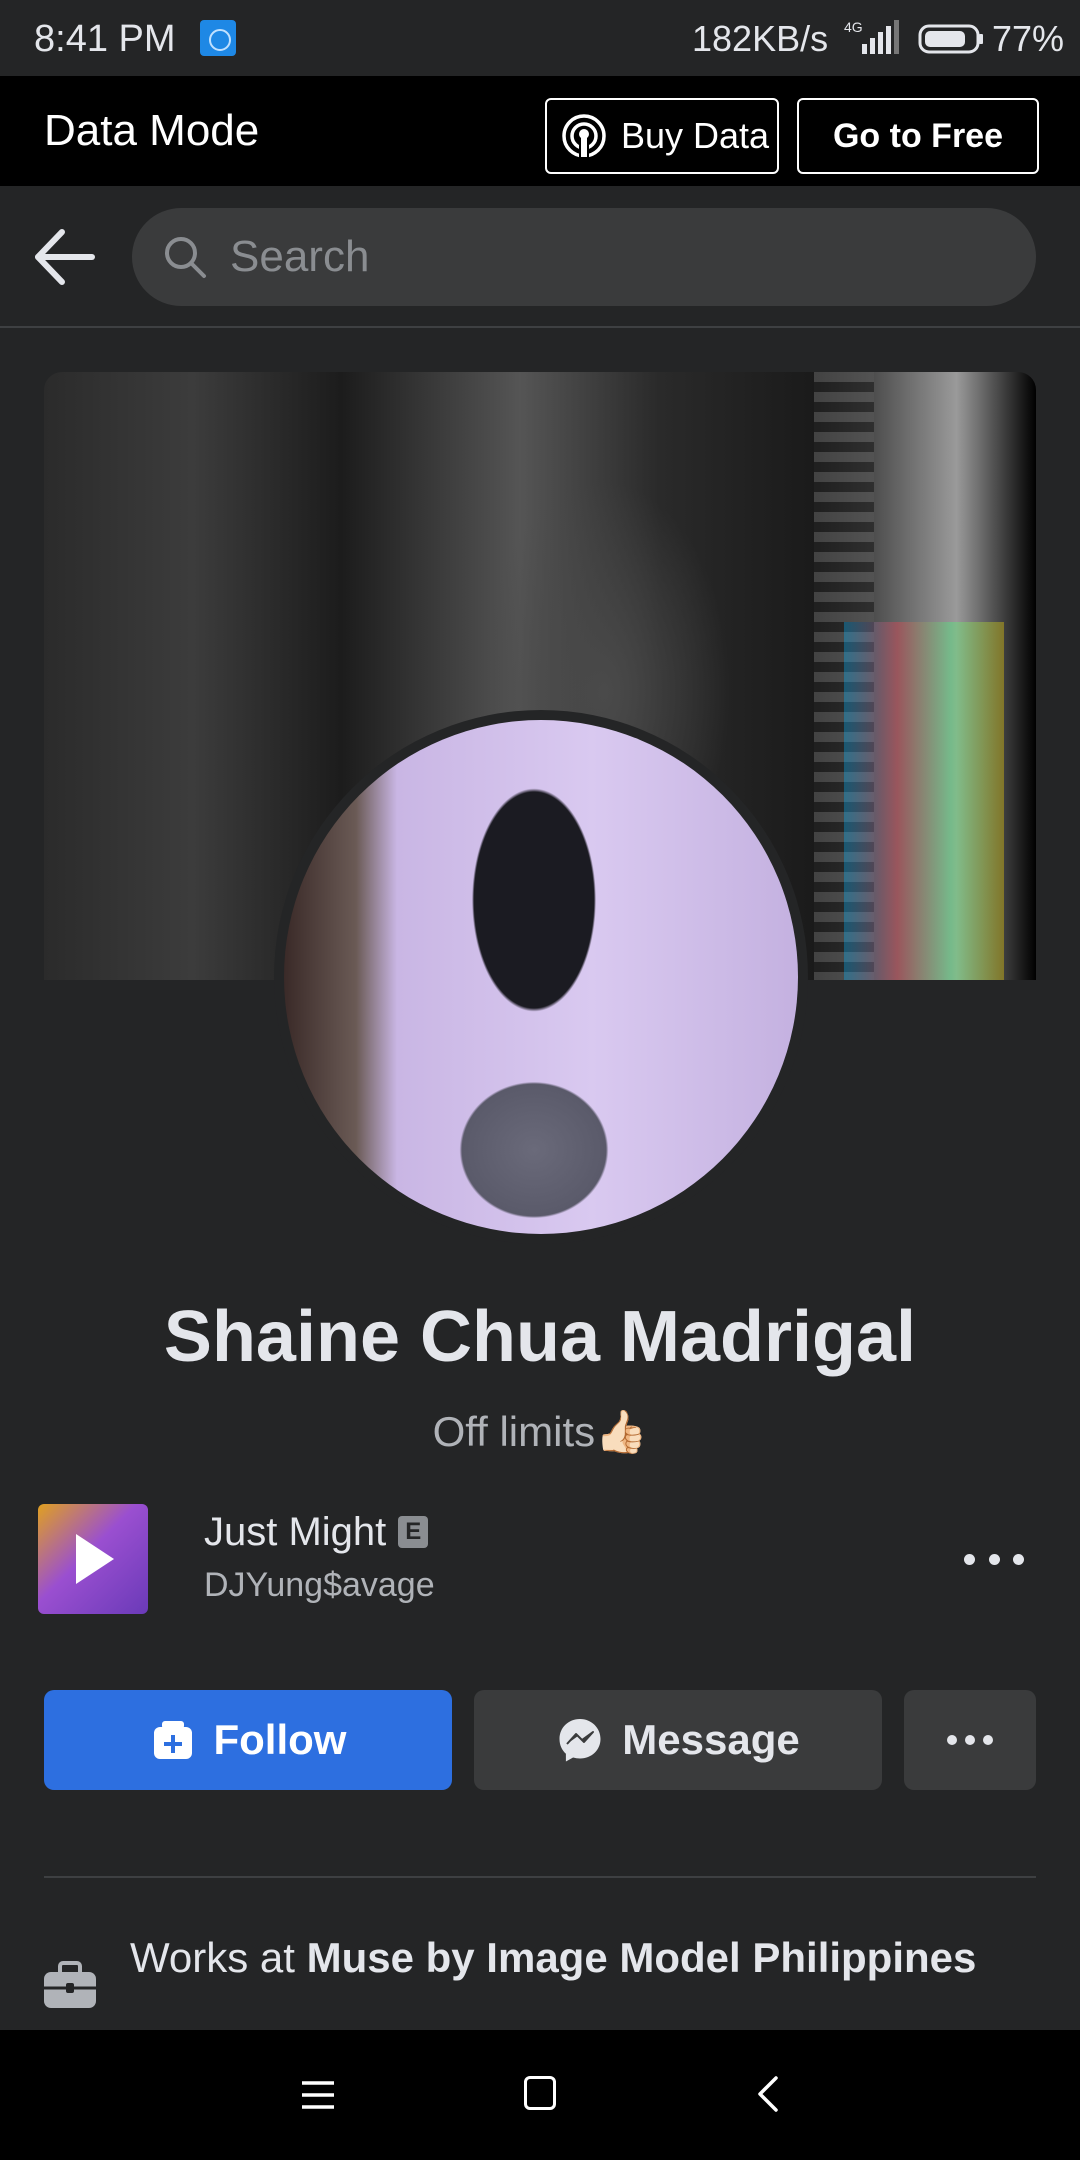  I want to click on buy-data-button: Buy Data, so click(662, 136).